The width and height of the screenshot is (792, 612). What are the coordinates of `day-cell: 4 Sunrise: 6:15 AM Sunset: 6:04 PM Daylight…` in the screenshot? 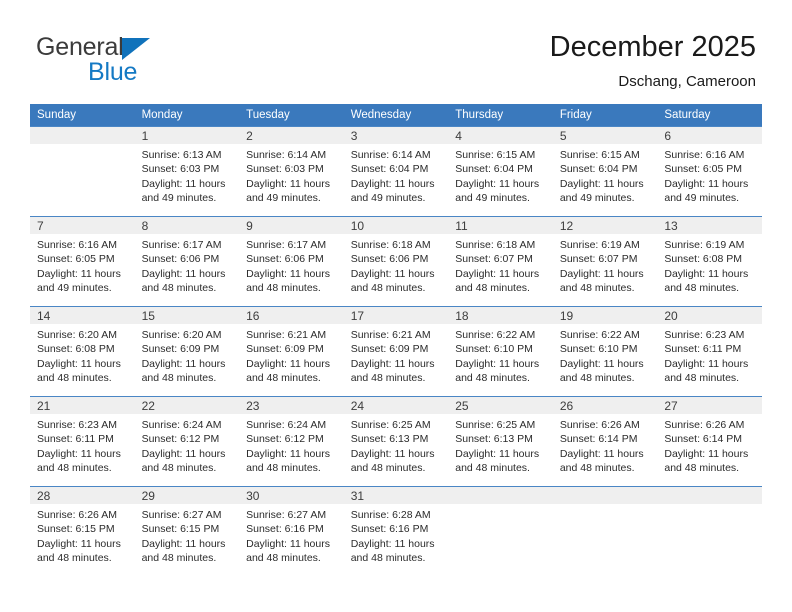 It's located at (500, 171).